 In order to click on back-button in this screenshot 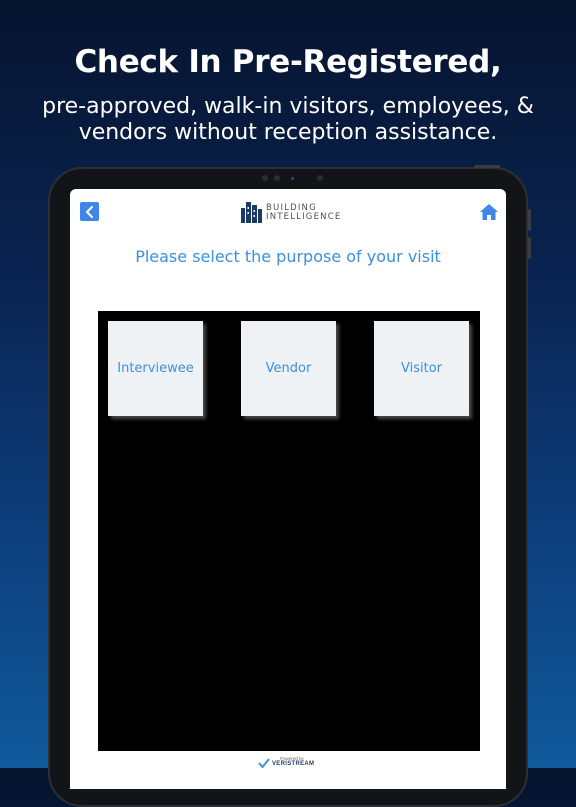, I will do `click(89, 211)`.